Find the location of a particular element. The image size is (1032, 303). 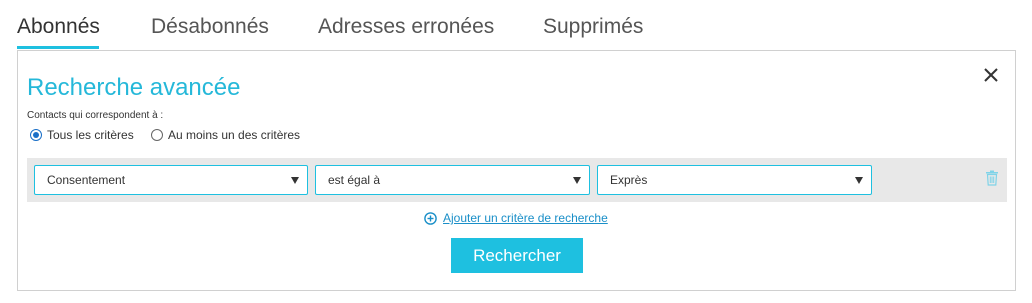

field-select-value: Consentement is located at coordinates (86, 180).